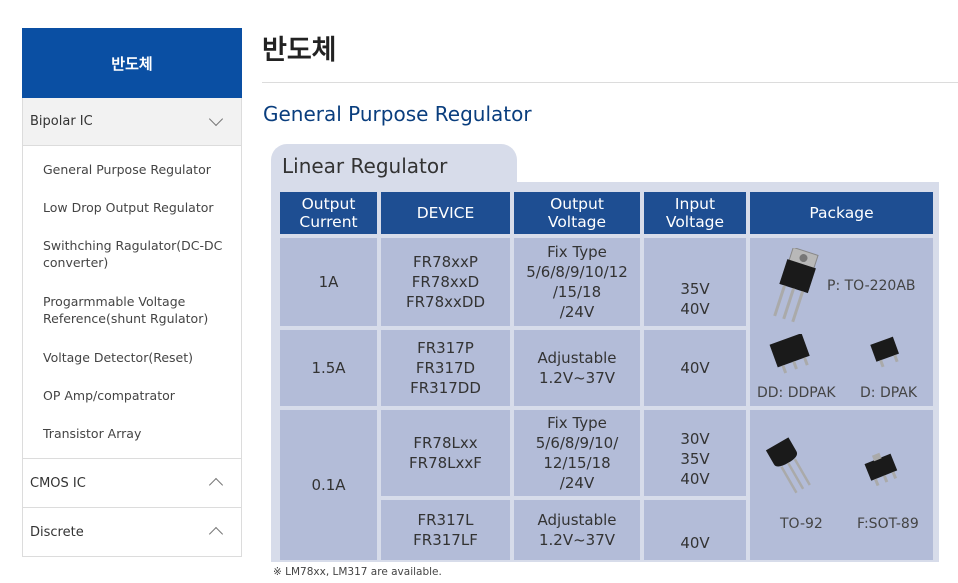 Image resolution: width=958 pixels, height=583 pixels. What do you see at coordinates (328, 213) in the screenshot?
I see `header-output-current: Output Current` at bounding box center [328, 213].